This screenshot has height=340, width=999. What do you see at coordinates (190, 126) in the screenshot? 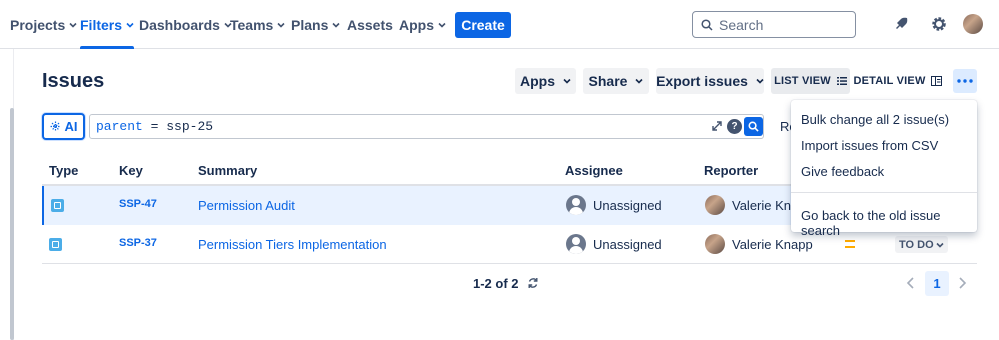
I see `jql-value: ssp-25` at bounding box center [190, 126].